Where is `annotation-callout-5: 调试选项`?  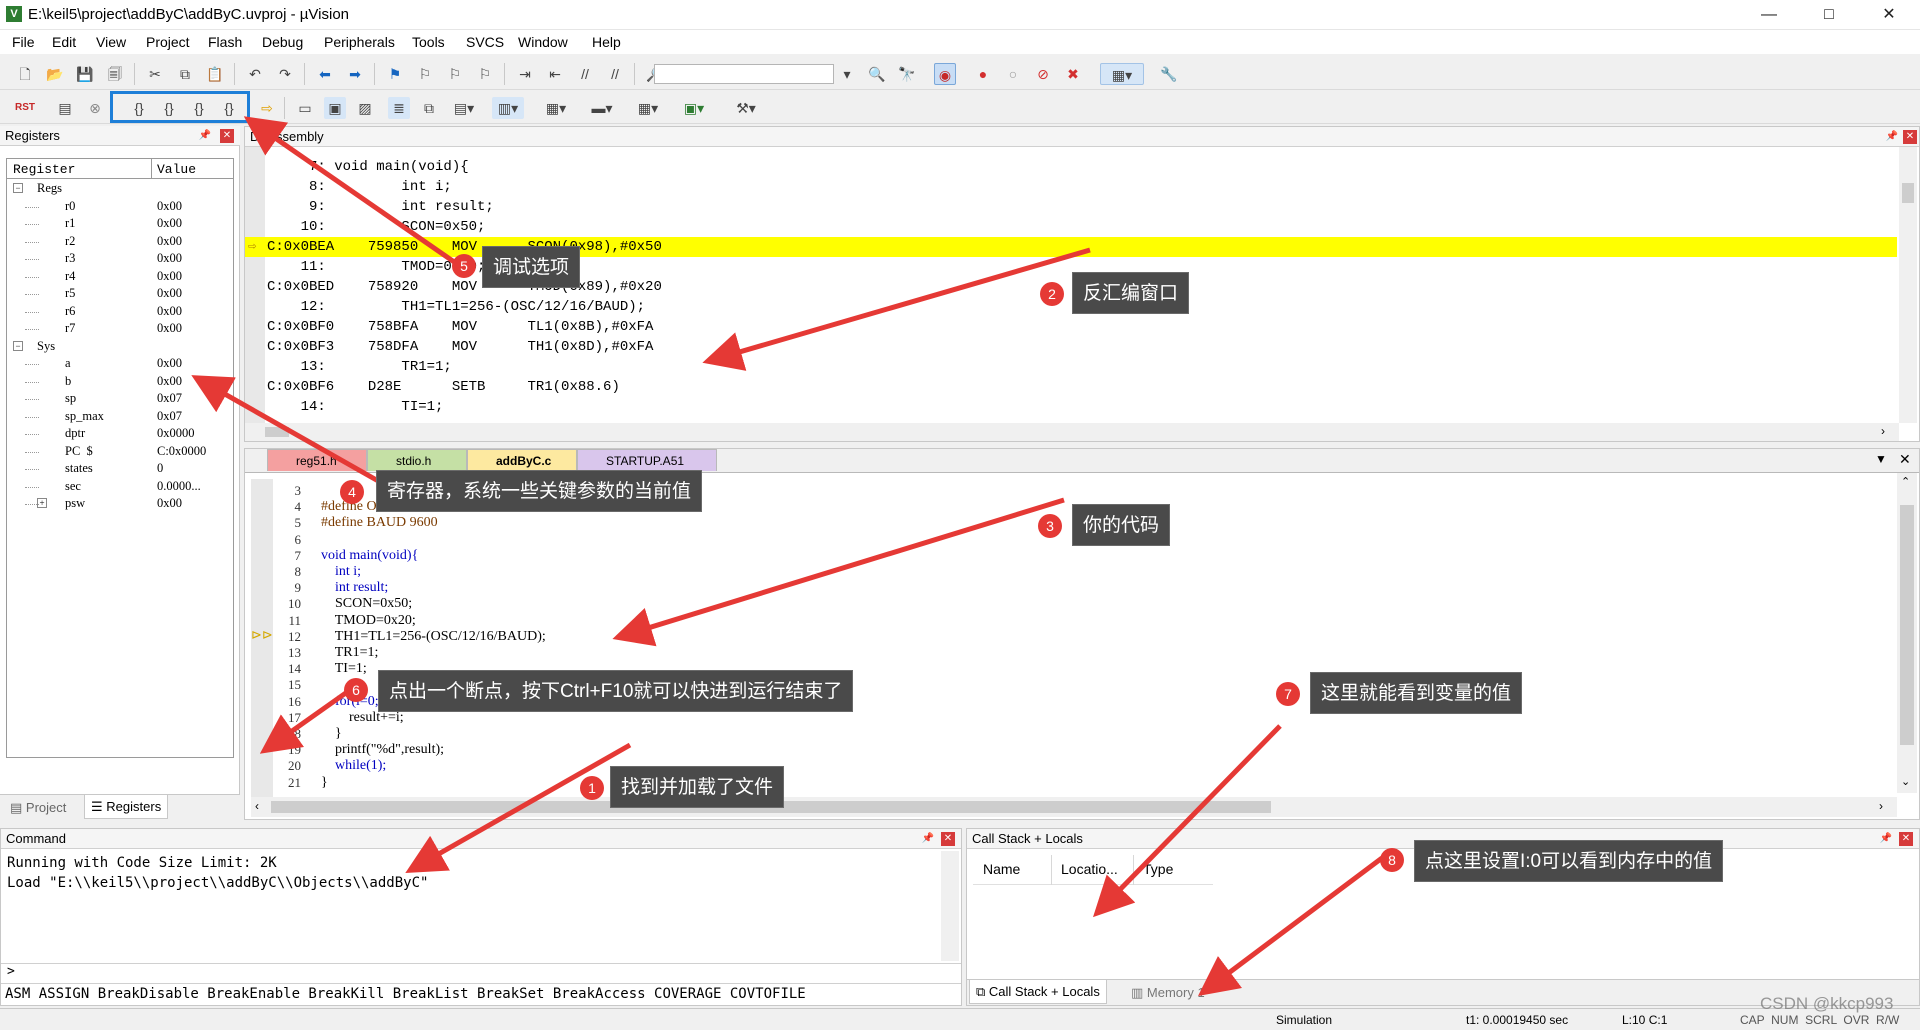 annotation-callout-5: 调试选项 is located at coordinates (531, 267).